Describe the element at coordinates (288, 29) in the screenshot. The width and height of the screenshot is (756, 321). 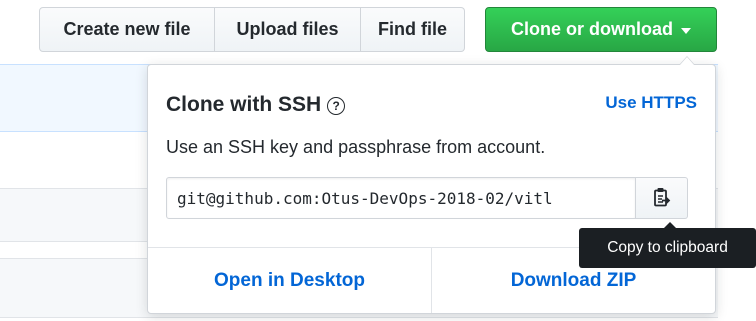
I see `upload-files-button: Upload files` at that location.